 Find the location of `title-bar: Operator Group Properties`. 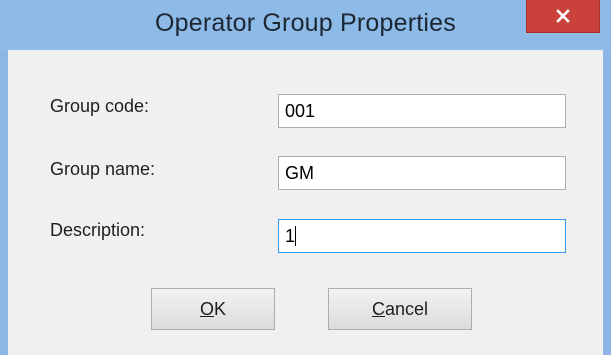

title-bar: Operator Group Properties is located at coordinates (305, 25).